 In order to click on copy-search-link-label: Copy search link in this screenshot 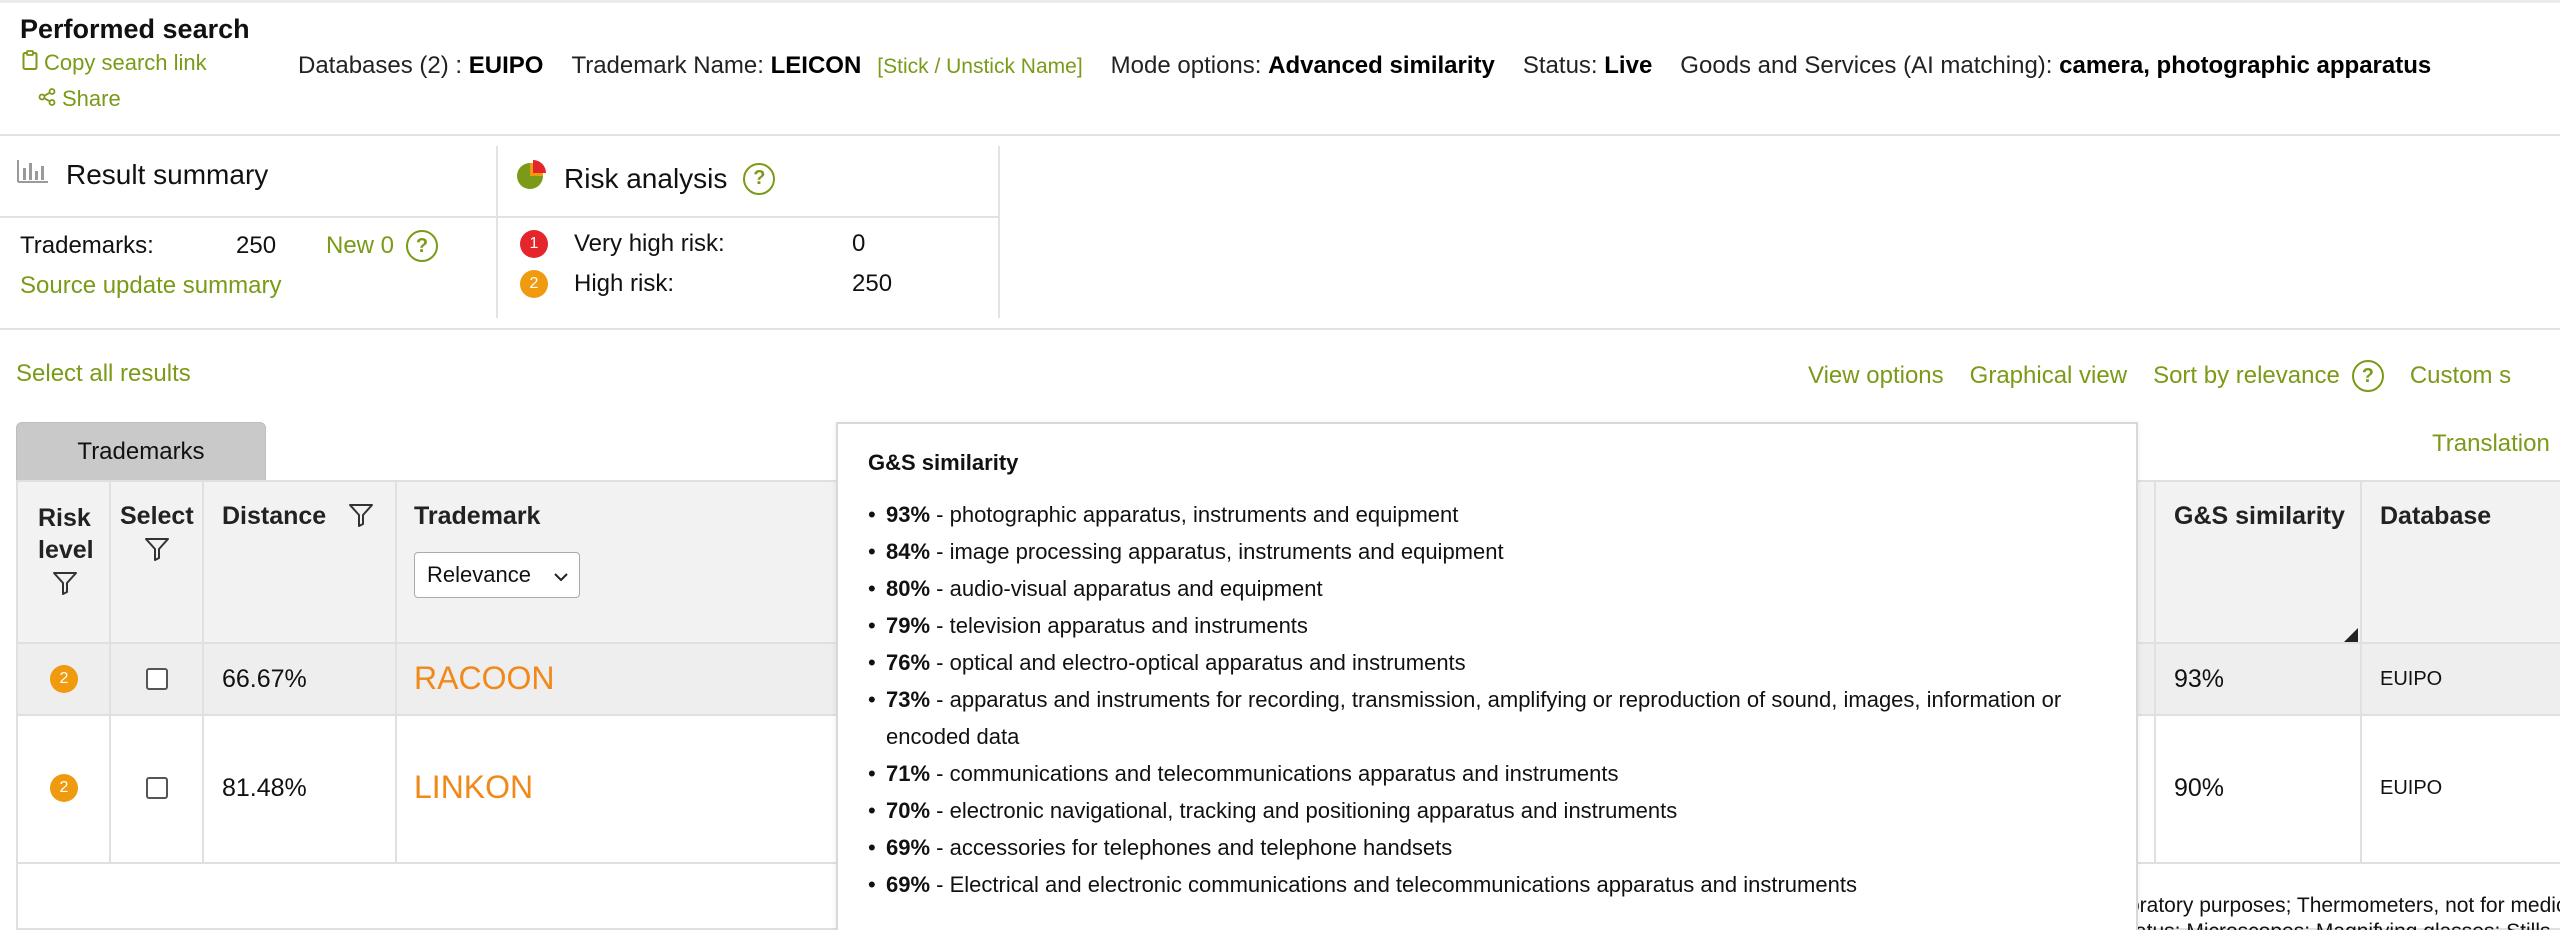, I will do `click(125, 63)`.